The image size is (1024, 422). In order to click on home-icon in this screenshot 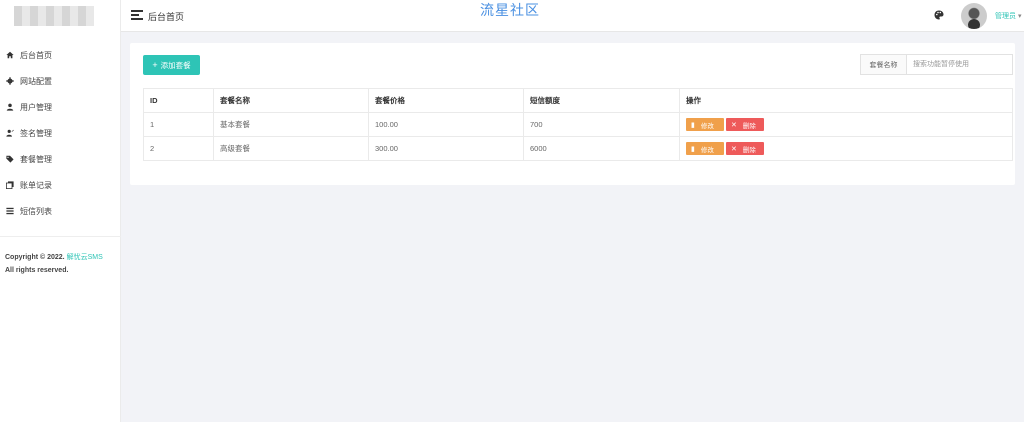, I will do `click(9, 55)`.